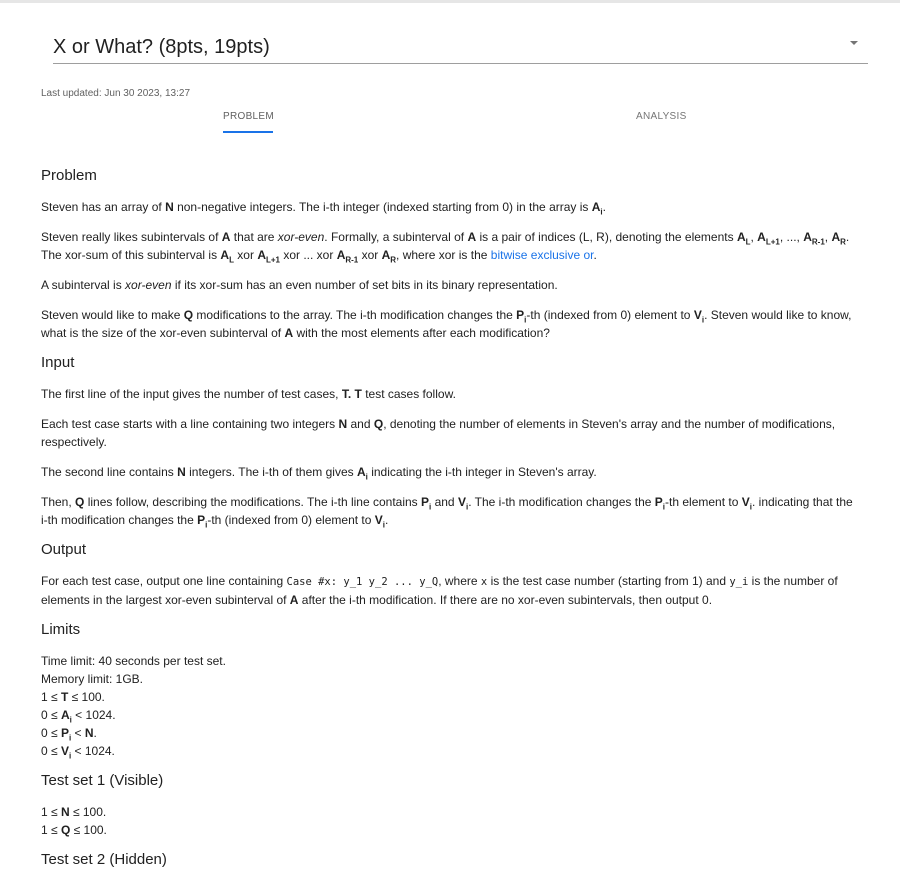  What do you see at coordinates (102, 780) in the screenshot?
I see `section-heading-test-set-1: Test set 1 (Visible)` at bounding box center [102, 780].